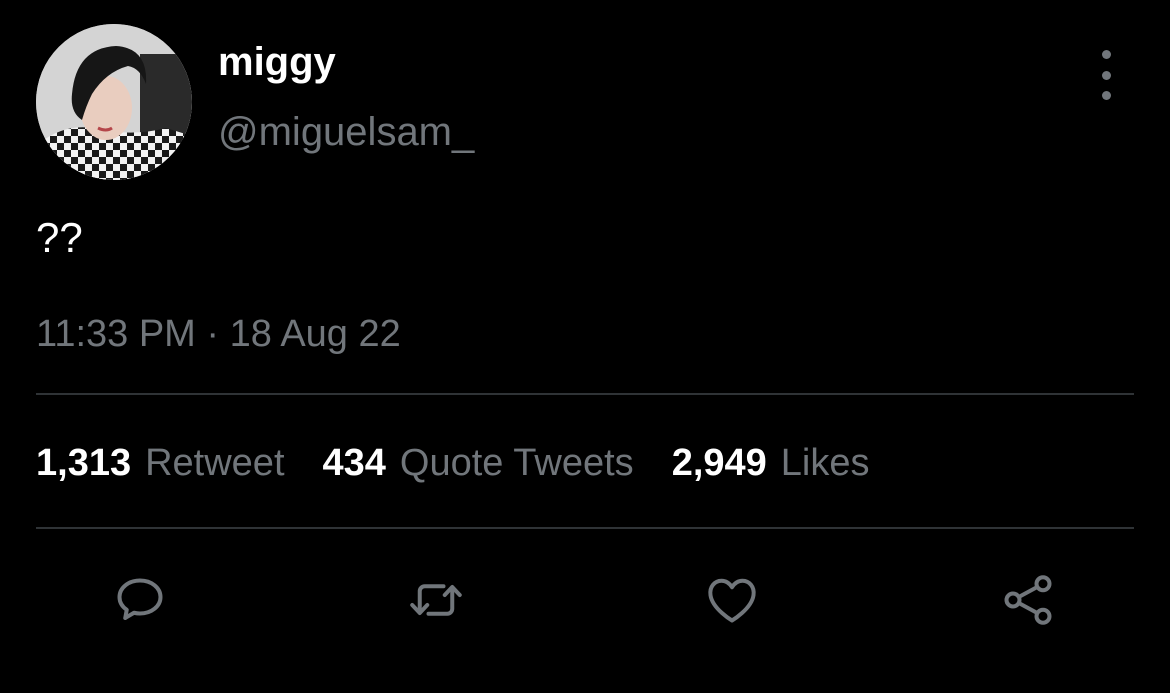  I want to click on more-options-button, so click(1106, 75).